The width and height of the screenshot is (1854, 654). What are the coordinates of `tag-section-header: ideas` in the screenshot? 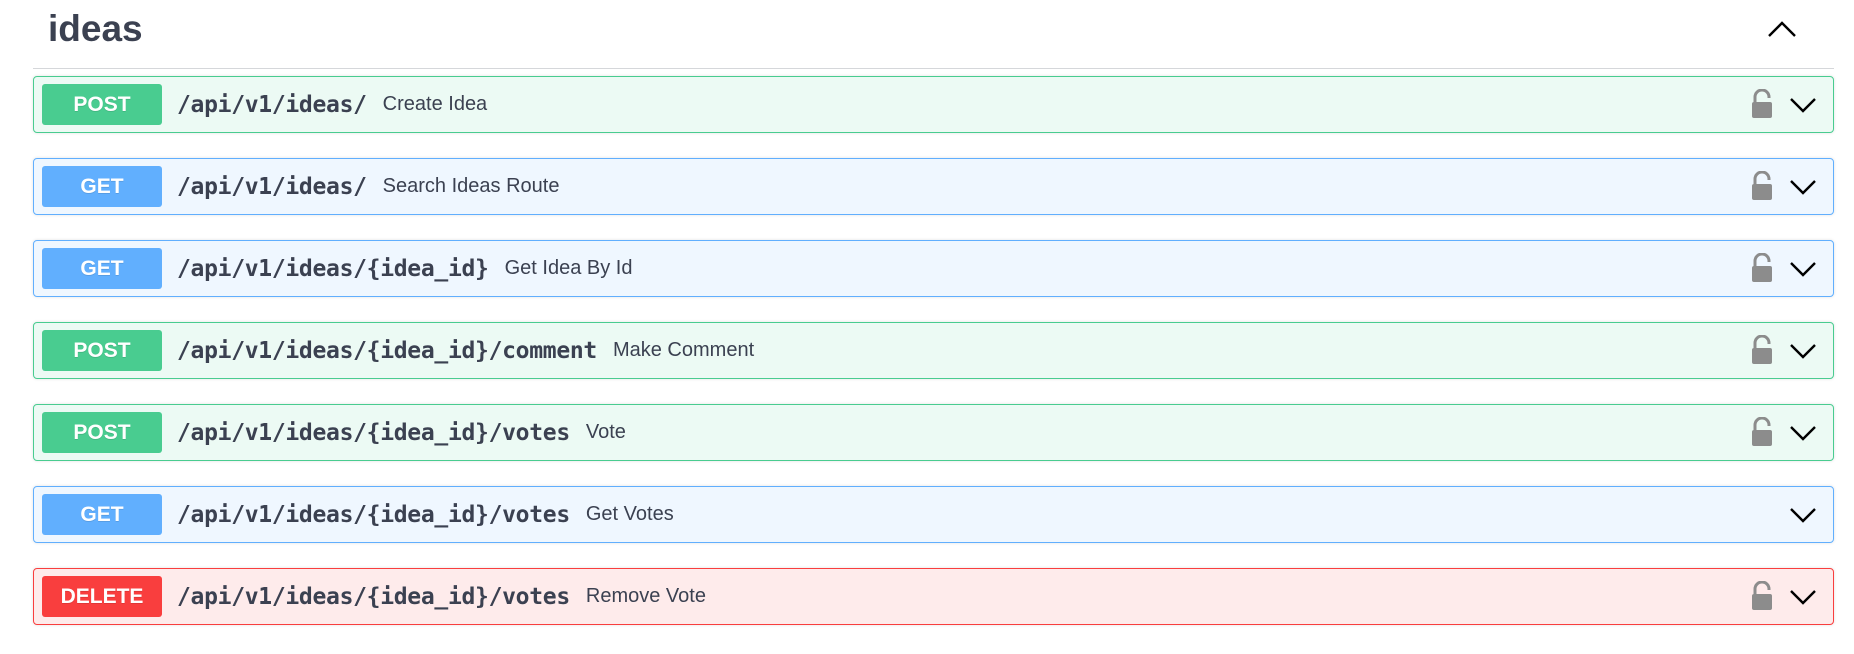 It's located at (933, 34).